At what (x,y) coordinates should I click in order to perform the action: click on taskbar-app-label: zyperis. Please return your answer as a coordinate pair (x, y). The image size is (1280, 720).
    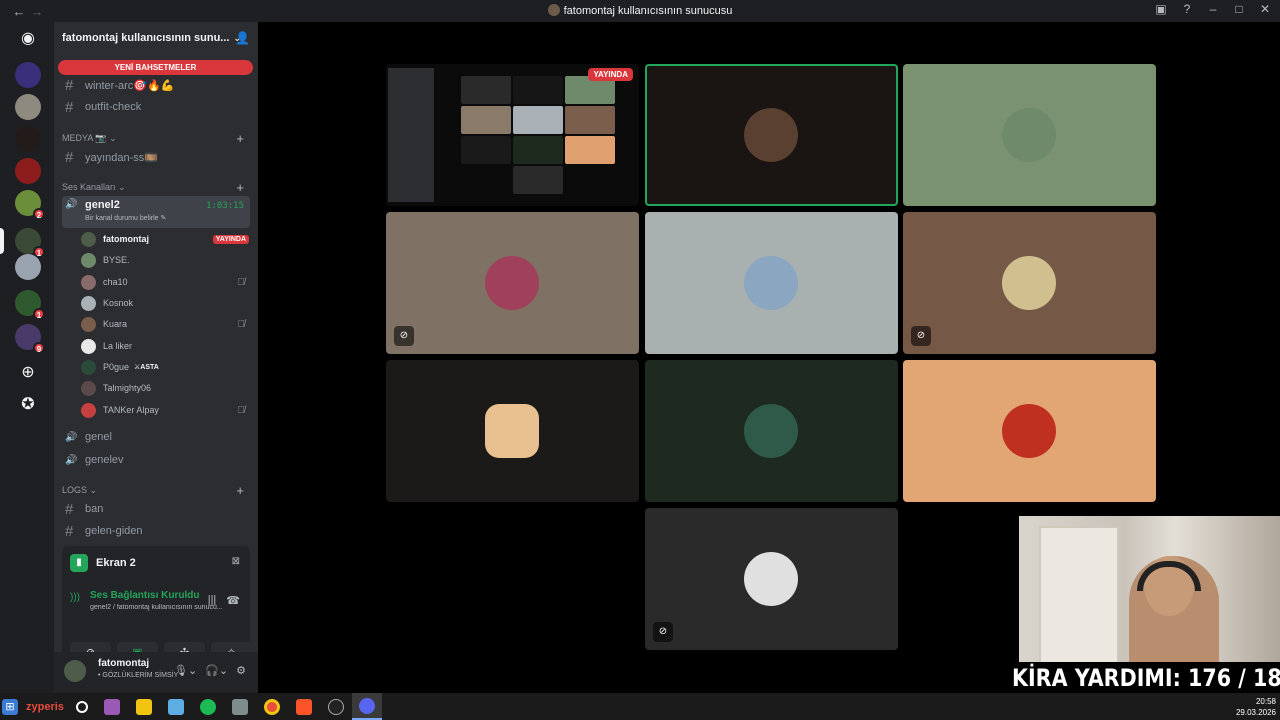
    Looking at the image, I should click on (45, 707).